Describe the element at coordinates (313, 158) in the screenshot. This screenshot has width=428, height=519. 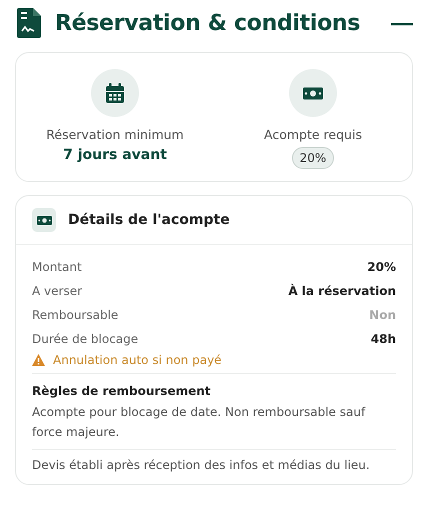
I see `percent-badge: 20%` at that location.